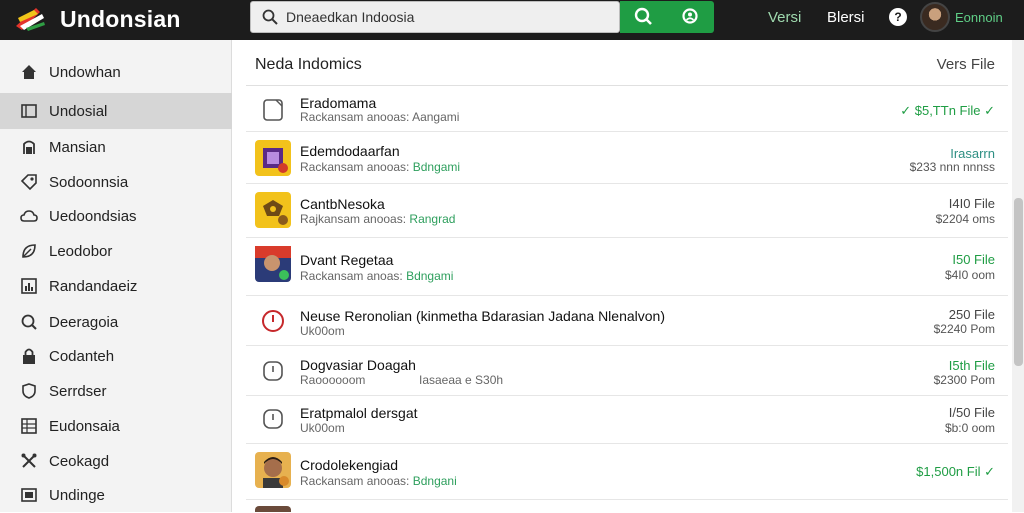 The image size is (1024, 513). I want to click on sidebar-item-ceokagd: Ceokagd, so click(116, 461).